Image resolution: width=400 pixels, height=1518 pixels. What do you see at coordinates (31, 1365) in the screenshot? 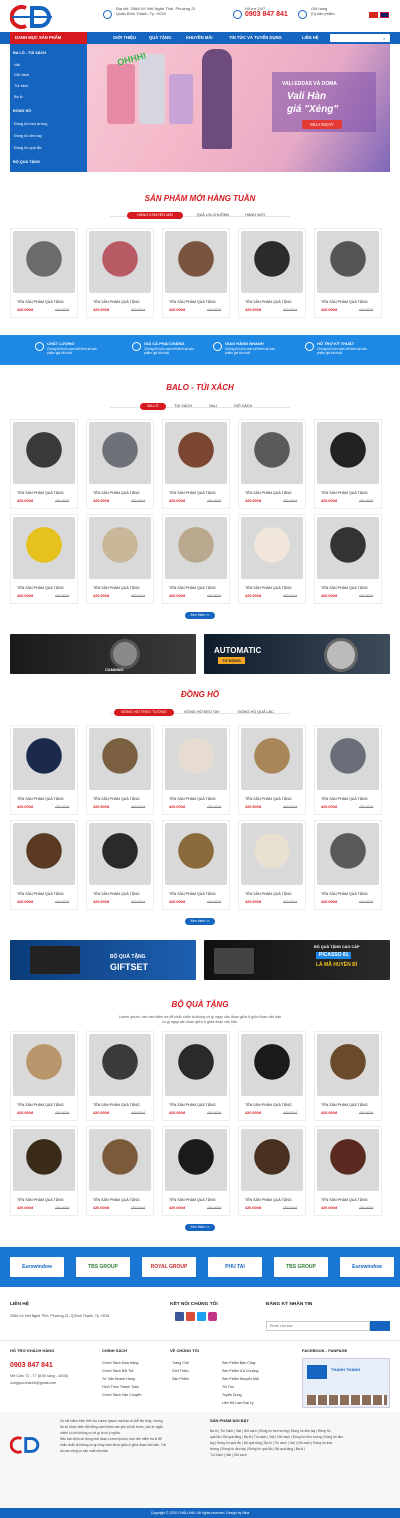
I see `footer-support-phone: 0903 847 841` at bounding box center [31, 1365].